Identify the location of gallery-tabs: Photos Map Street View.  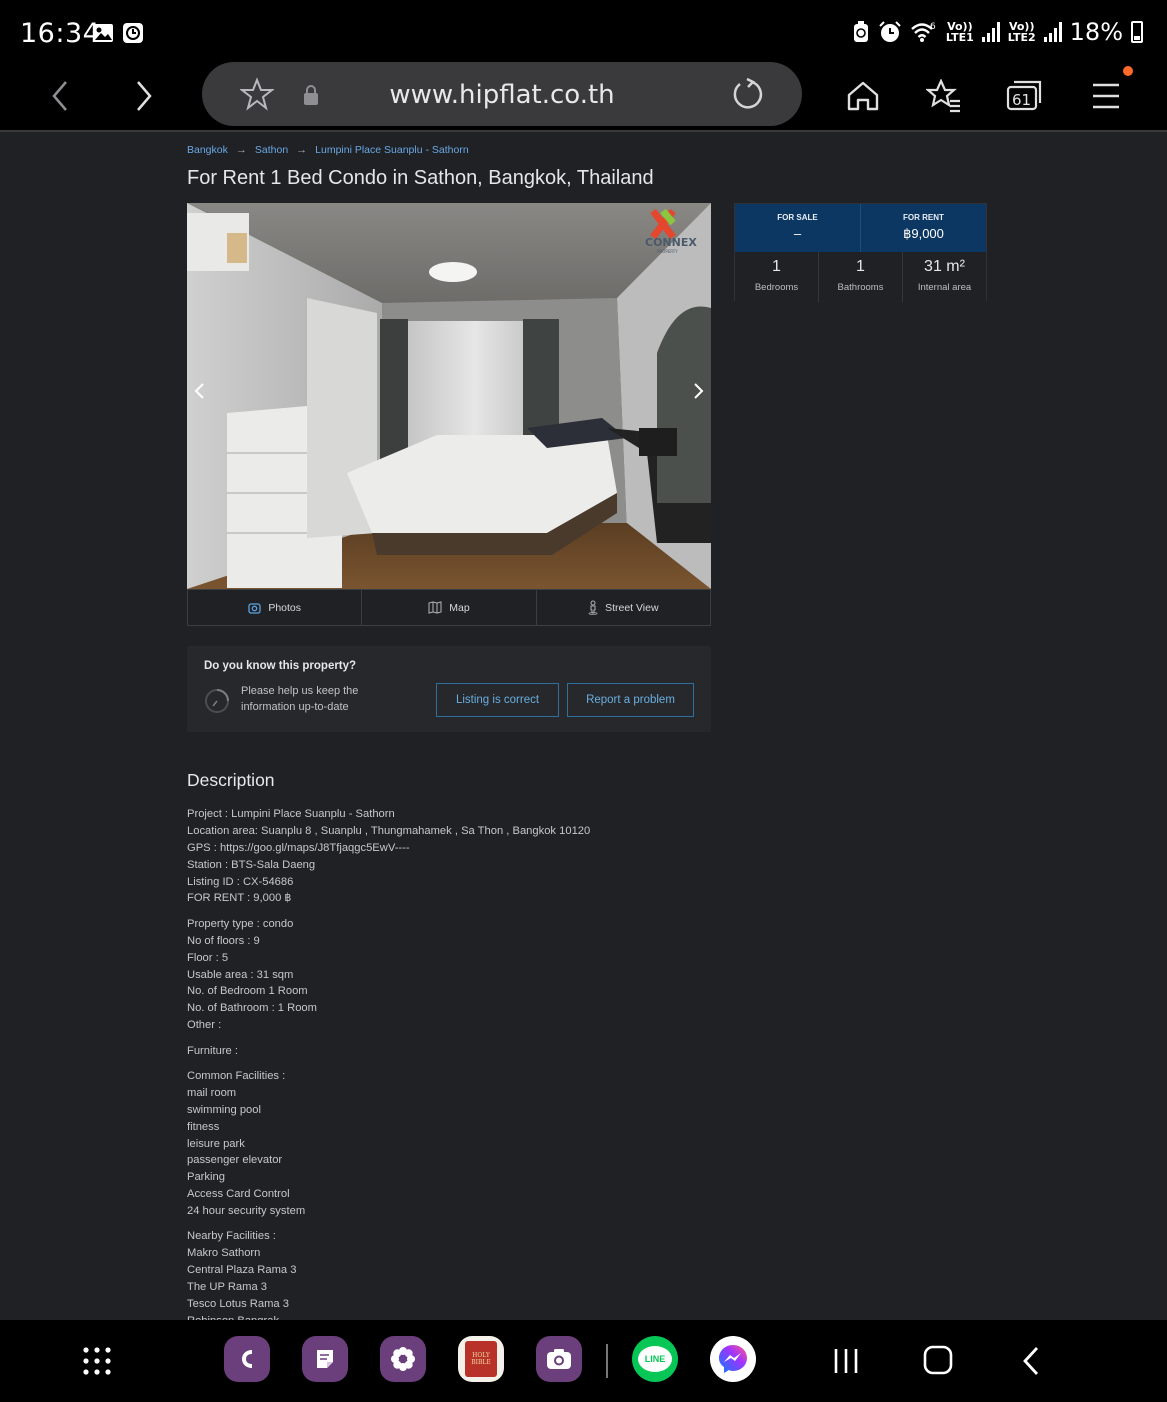
(449, 607).